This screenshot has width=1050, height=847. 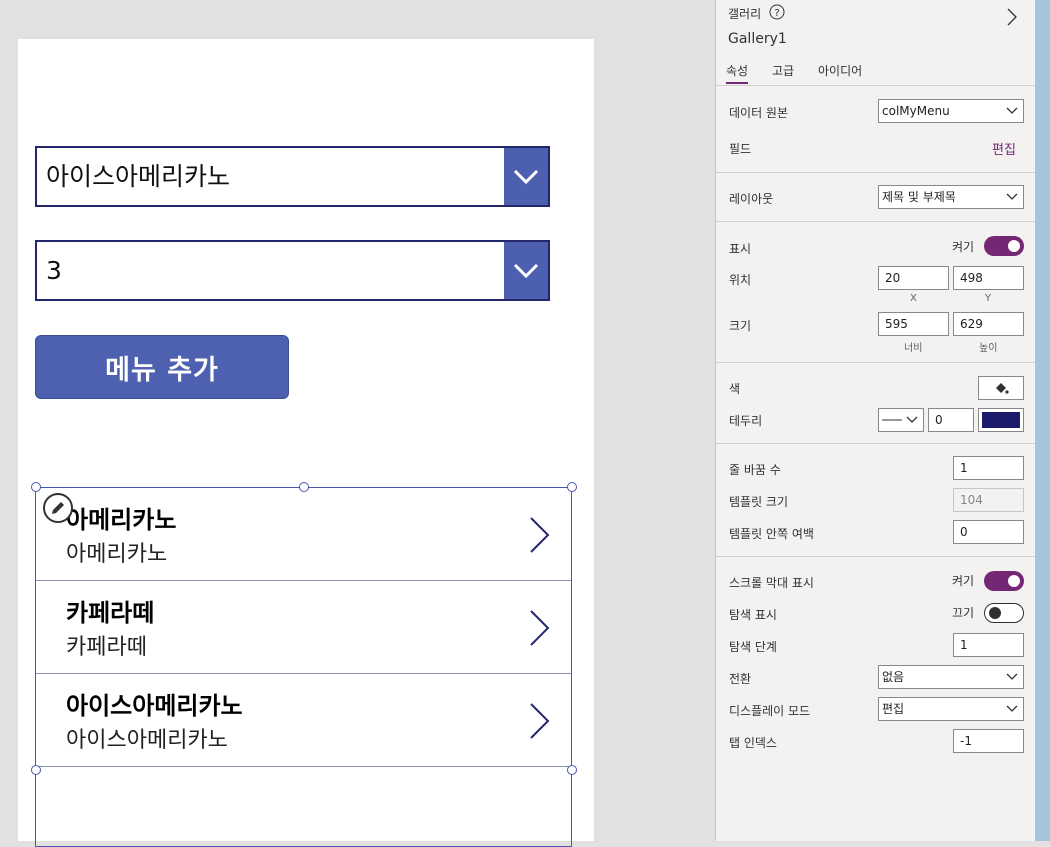 What do you see at coordinates (783, 70) in the screenshot?
I see `tab-advanced: 고급` at bounding box center [783, 70].